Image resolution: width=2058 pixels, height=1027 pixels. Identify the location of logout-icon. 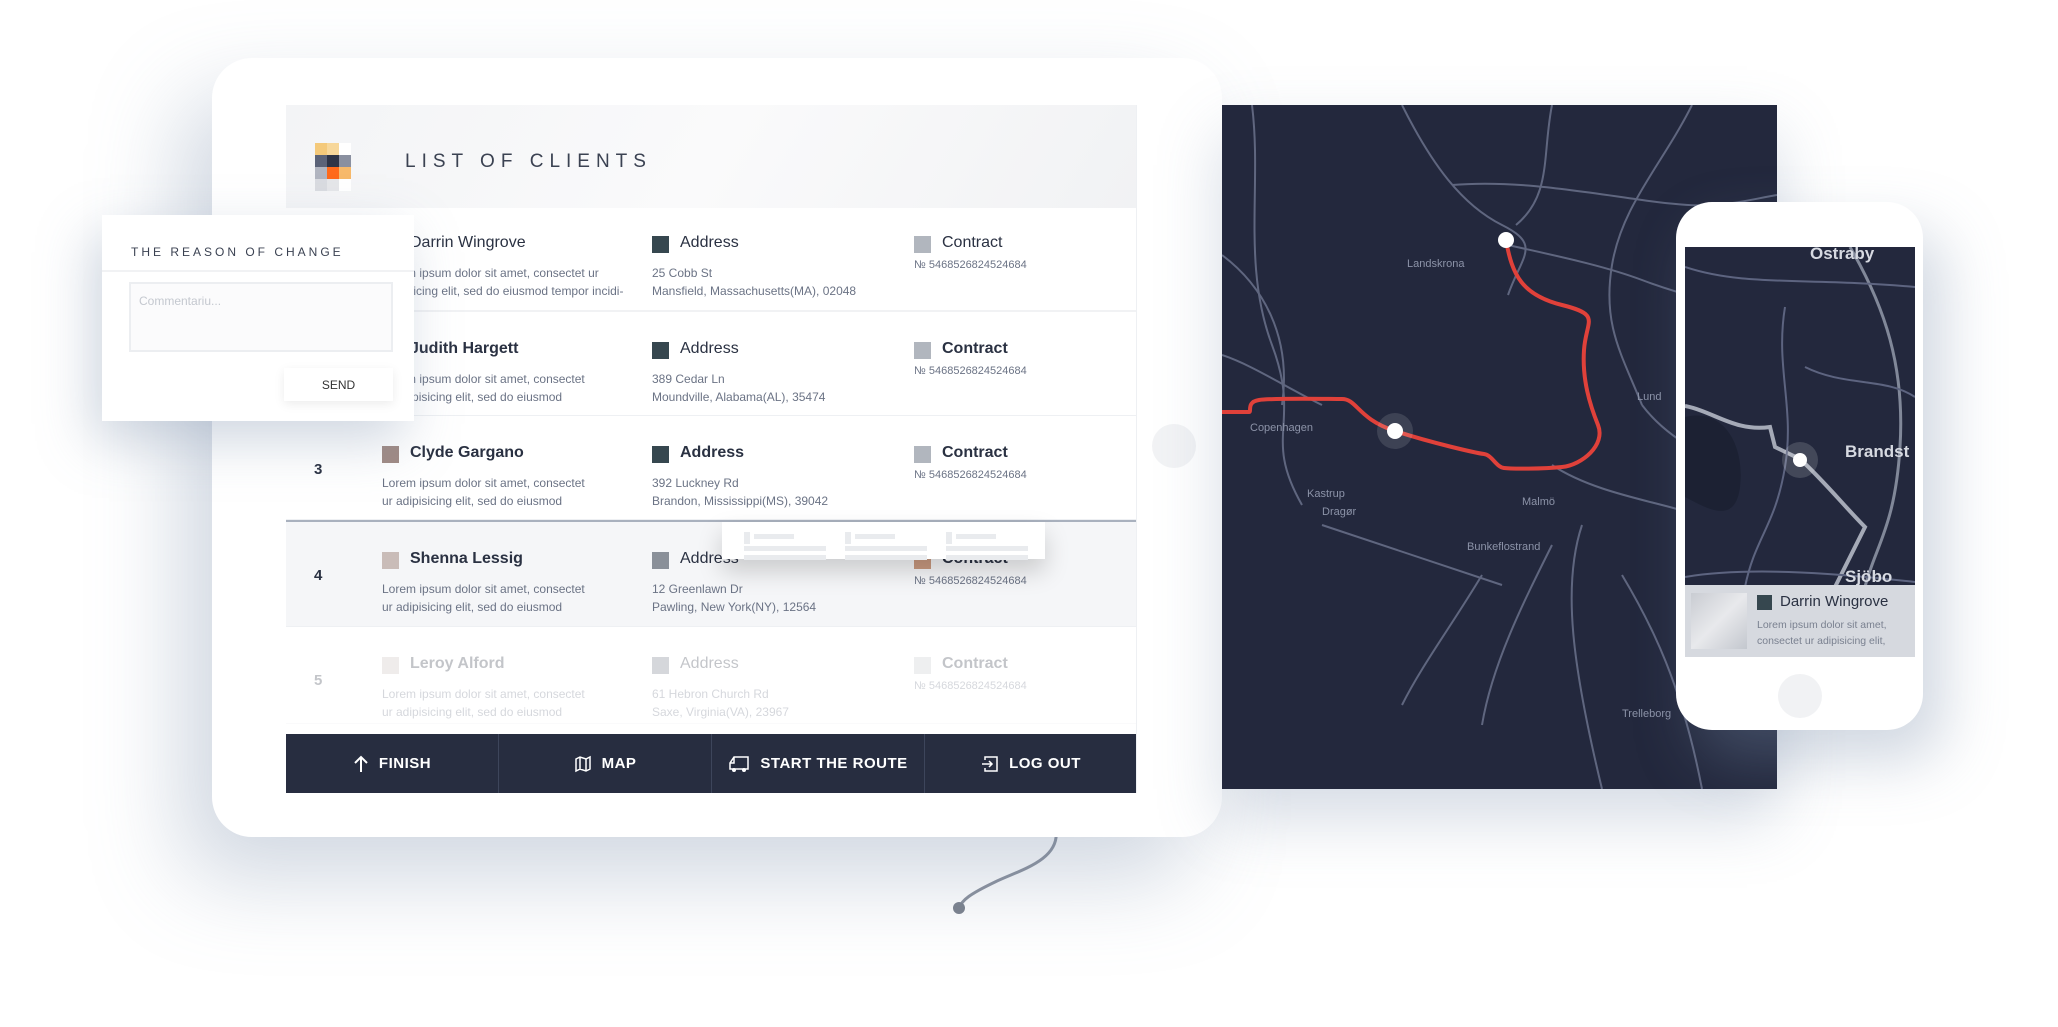
(990, 763).